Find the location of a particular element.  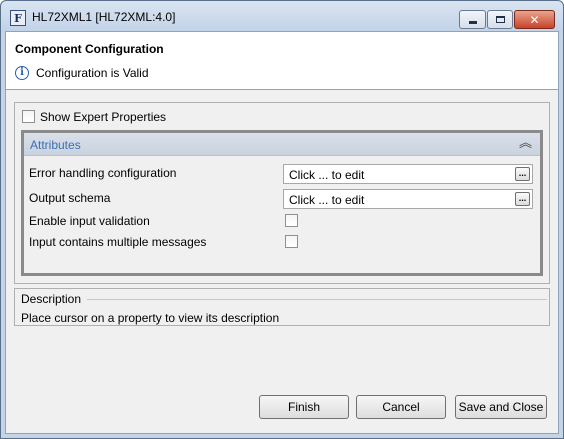

maximize-icon is located at coordinates (500, 19).